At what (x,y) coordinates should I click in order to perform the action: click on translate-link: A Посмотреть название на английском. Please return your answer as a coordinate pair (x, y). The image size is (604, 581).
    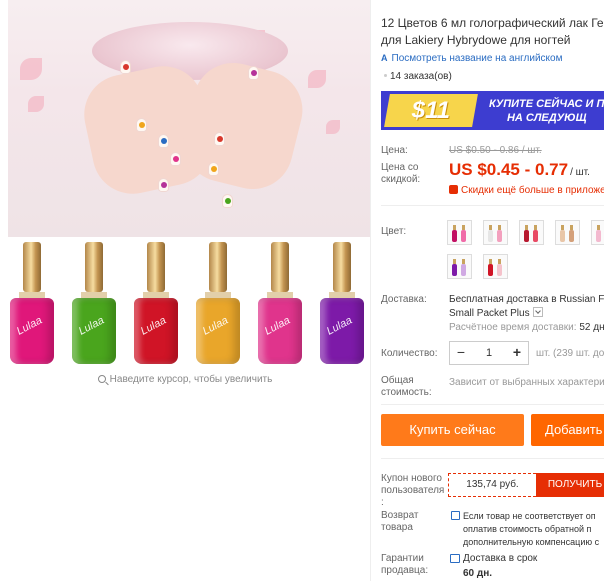
    Looking at the image, I should click on (471, 58).